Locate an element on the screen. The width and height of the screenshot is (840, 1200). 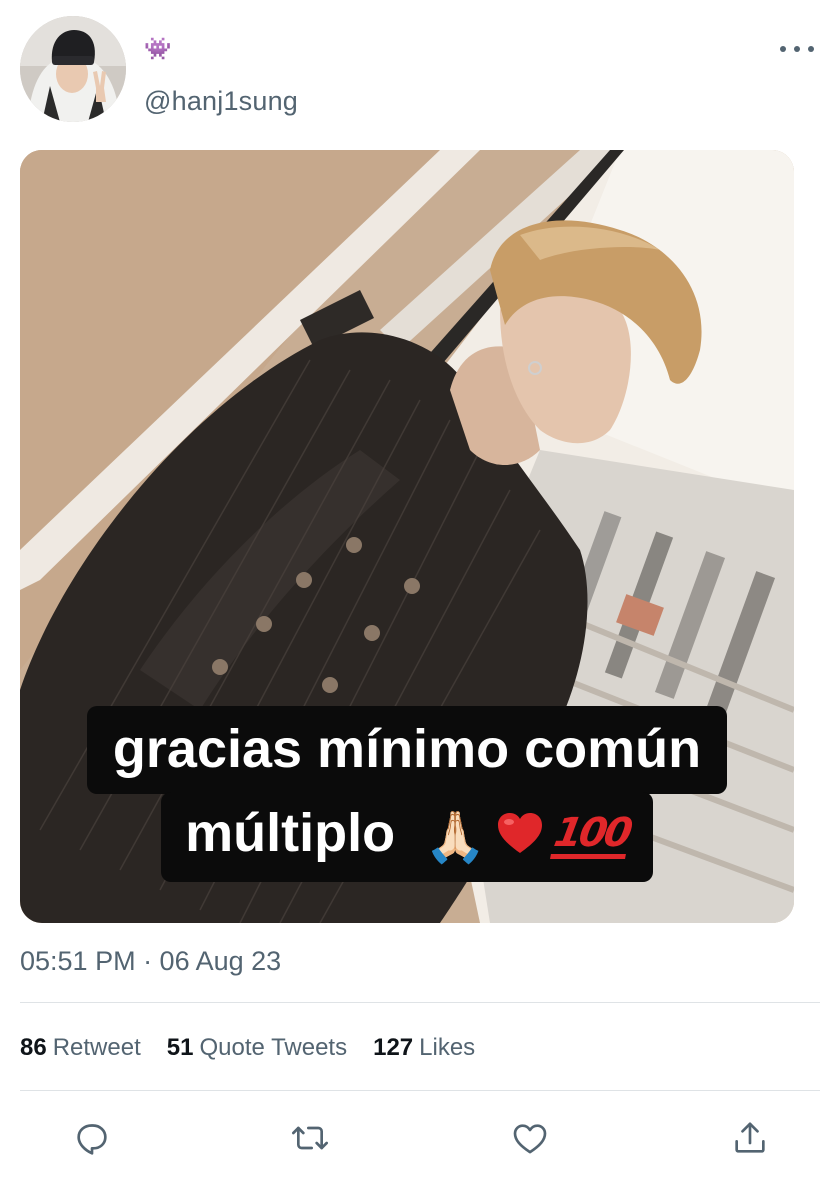
stat-label: Quote Tweets is located at coordinates (273, 1047).